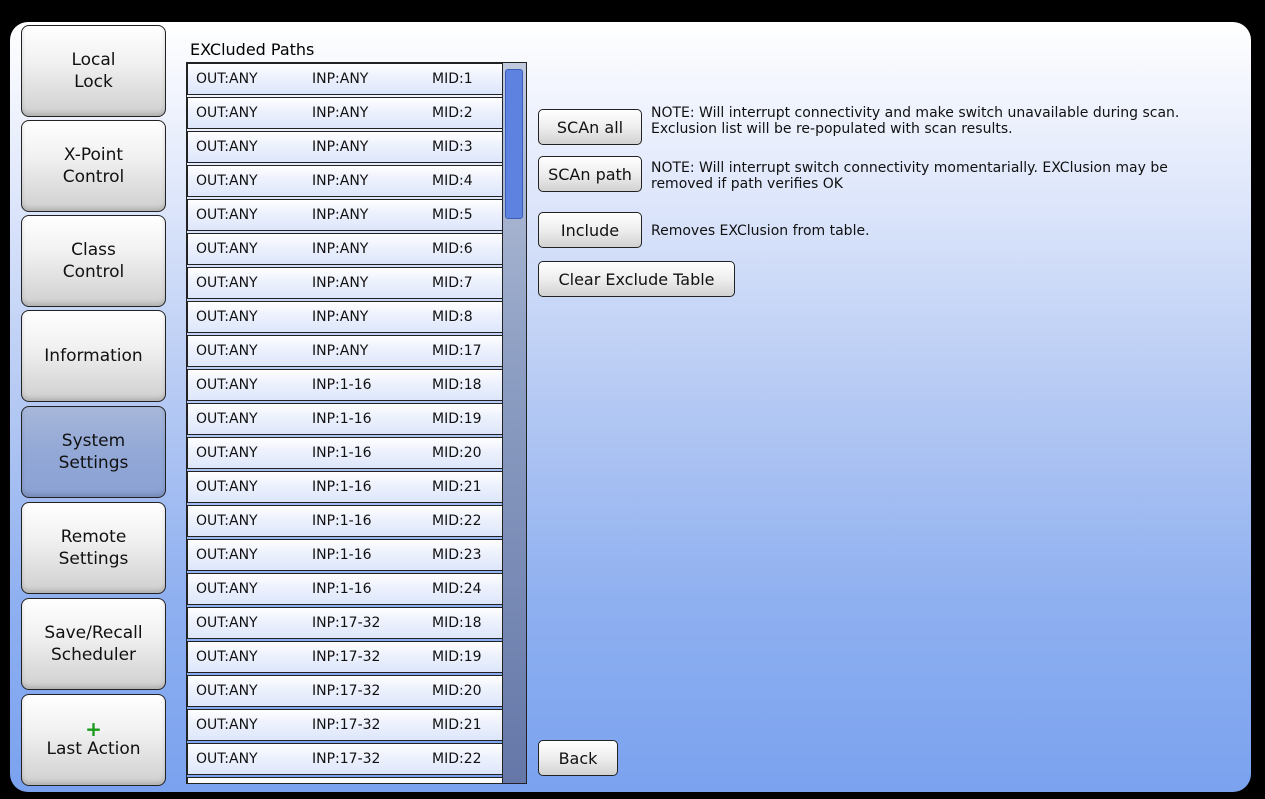 This screenshot has height=799, width=1265. I want to click on table-row: OUT:ANY INP:ANY MID:1, so click(345, 79).